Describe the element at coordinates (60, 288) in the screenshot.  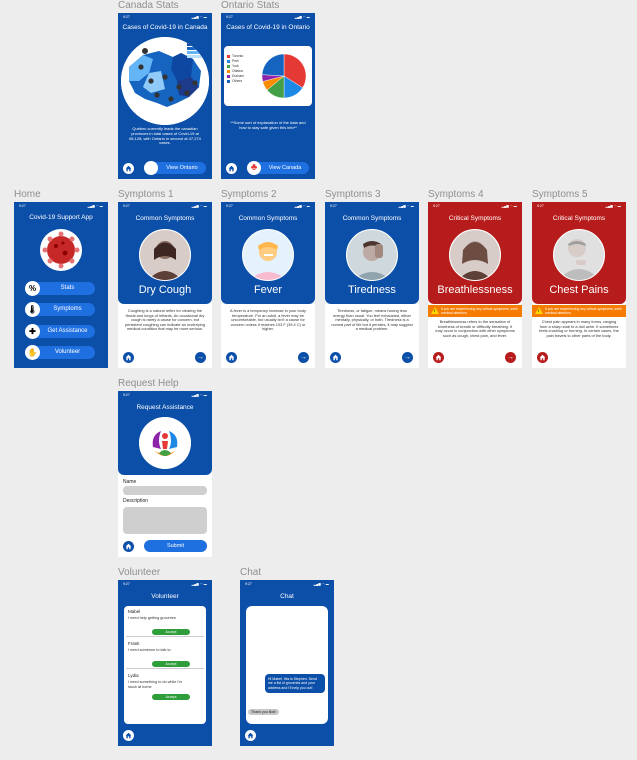
I see `stats-menu-button: % Stats` at that location.